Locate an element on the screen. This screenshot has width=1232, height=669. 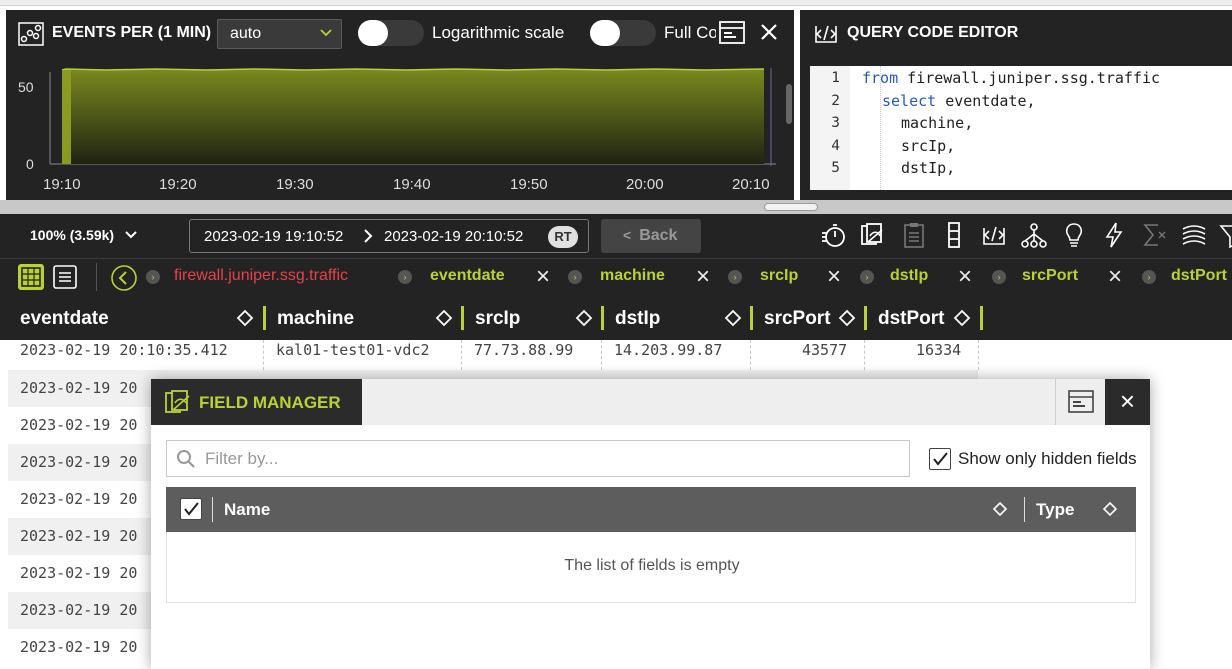
chevron-down-icon is located at coordinates (131, 235).